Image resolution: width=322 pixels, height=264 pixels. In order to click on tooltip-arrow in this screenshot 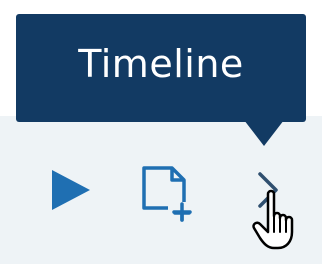, I will do `click(264, 133)`.